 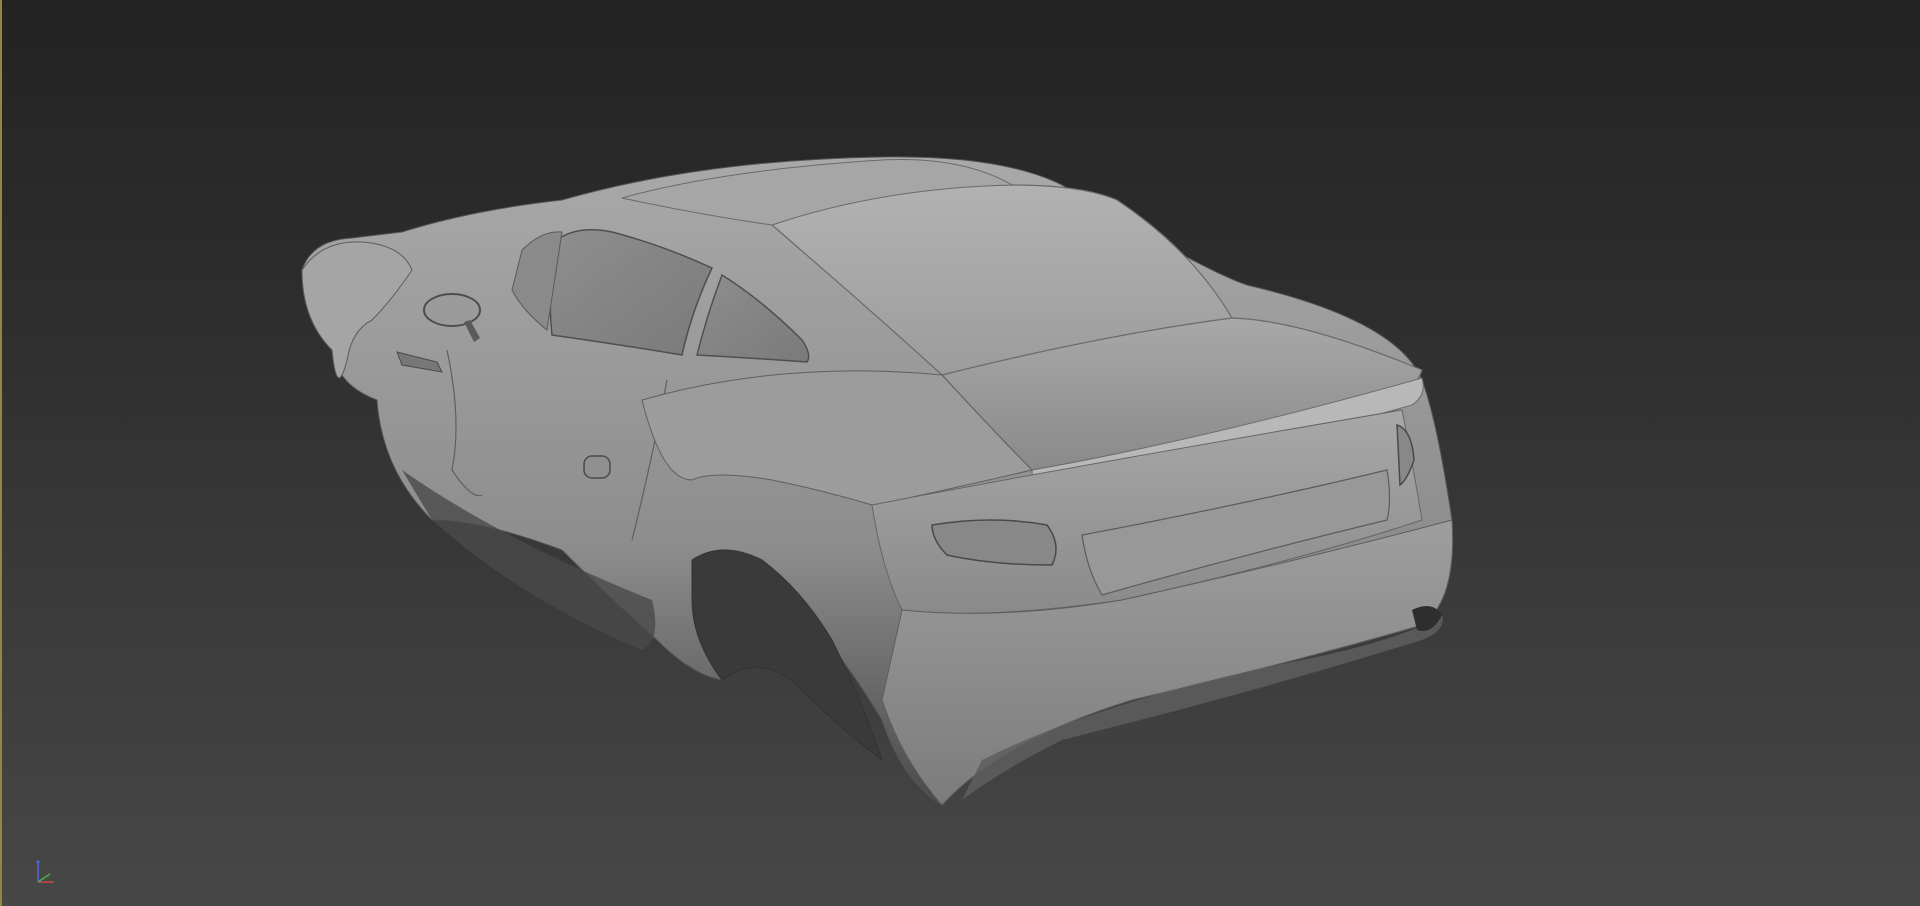 I want to click on fuel-cap, so click(x=597, y=467).